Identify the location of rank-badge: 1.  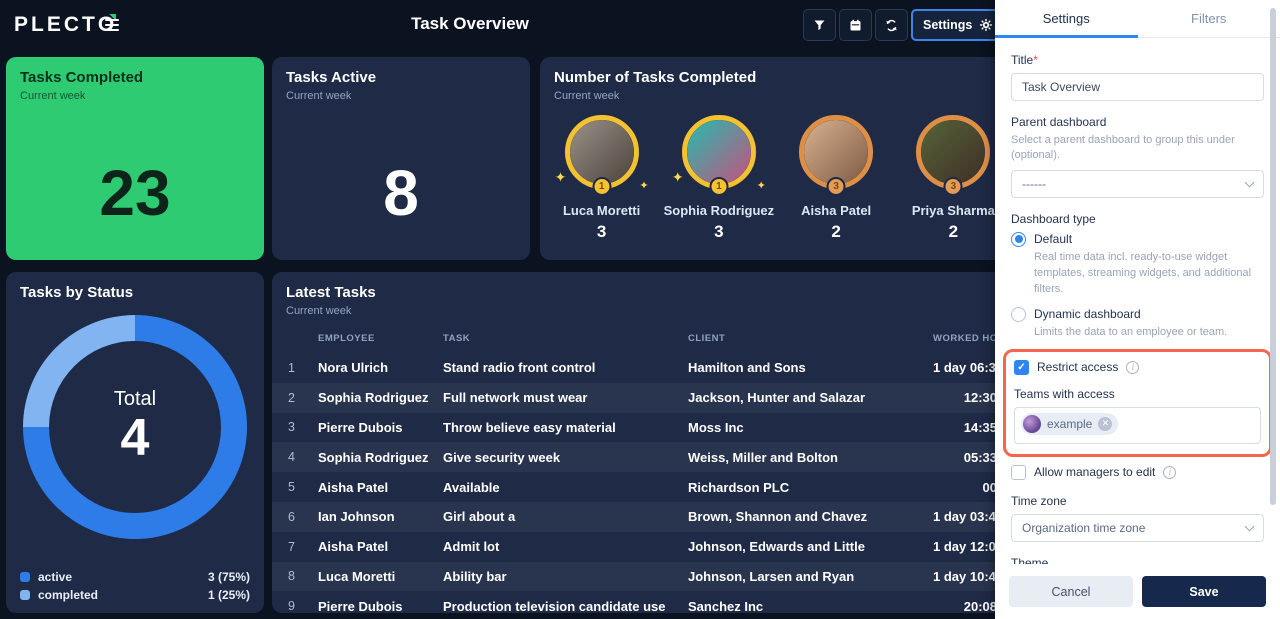
(602, 186).